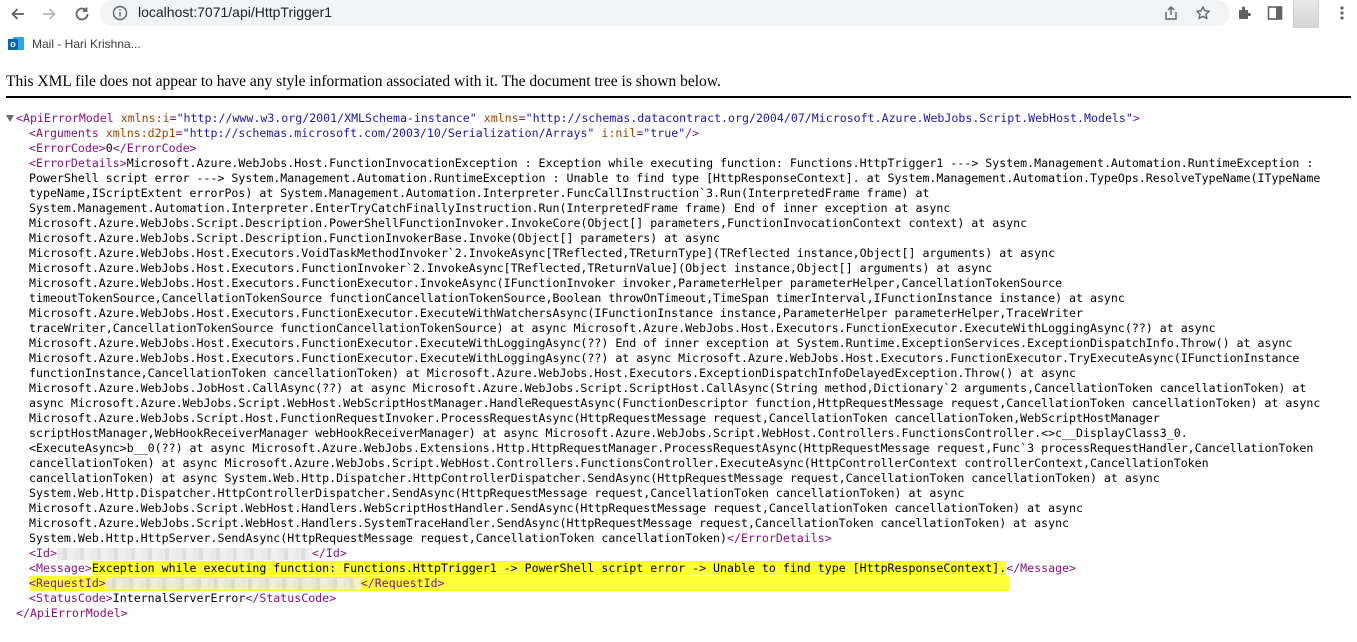  What do you see at coordinates (184, 553) in the screenshot?
I see `redacted-id` at bounding box center [184, 553].